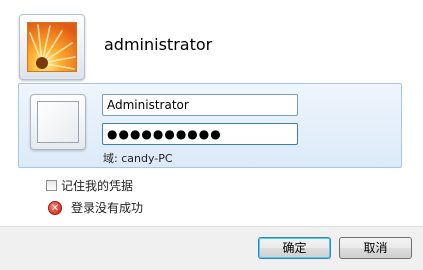 This screenshot has width=423, height=270. I want to click on remember-credentials-checkbox: 记住我的凭据, so click(89, 185).